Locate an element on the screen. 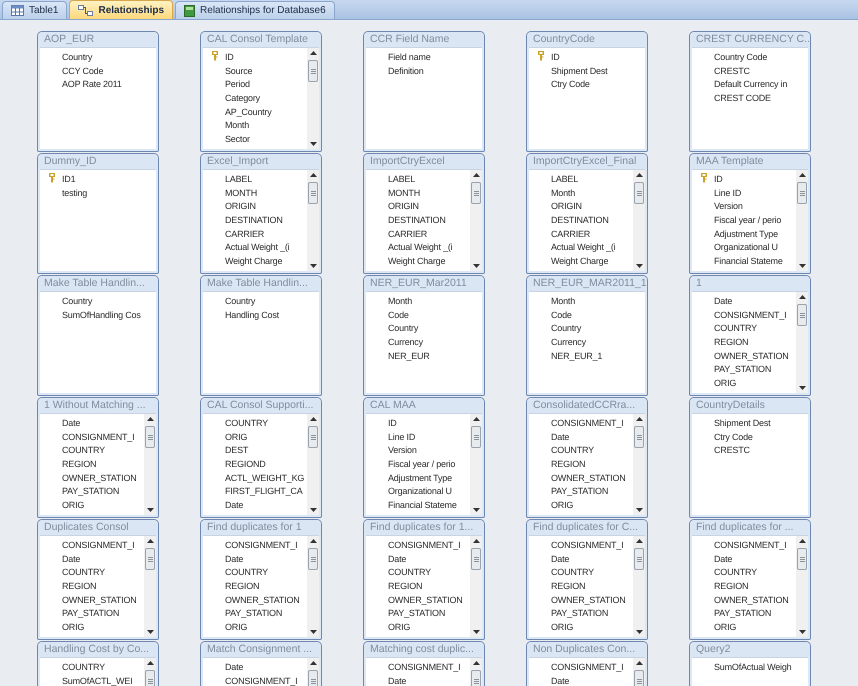 The height and width of the screenshot is (686, 858). document-tab: Relationships for Database6 is located at coordinates (255, 10).